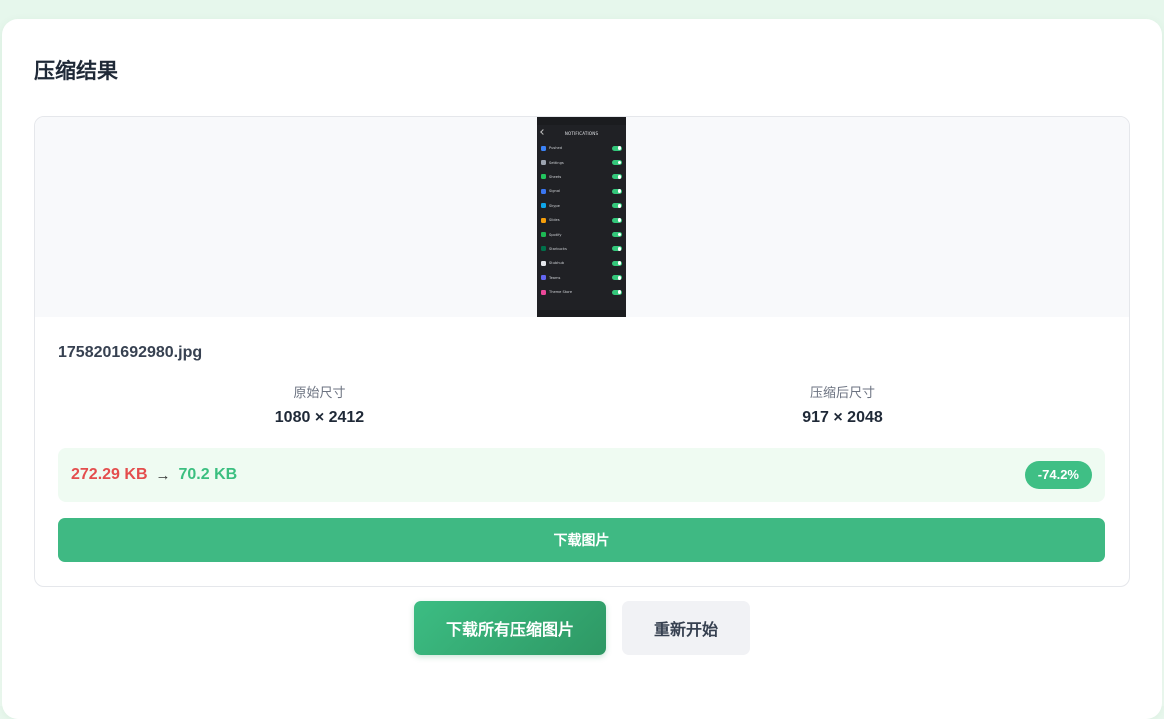 This screenshot has height=719, width=1164. Describe the element at coordinates (579, 292) in the screenshot. I see `app-name: Theme Store` at that location.